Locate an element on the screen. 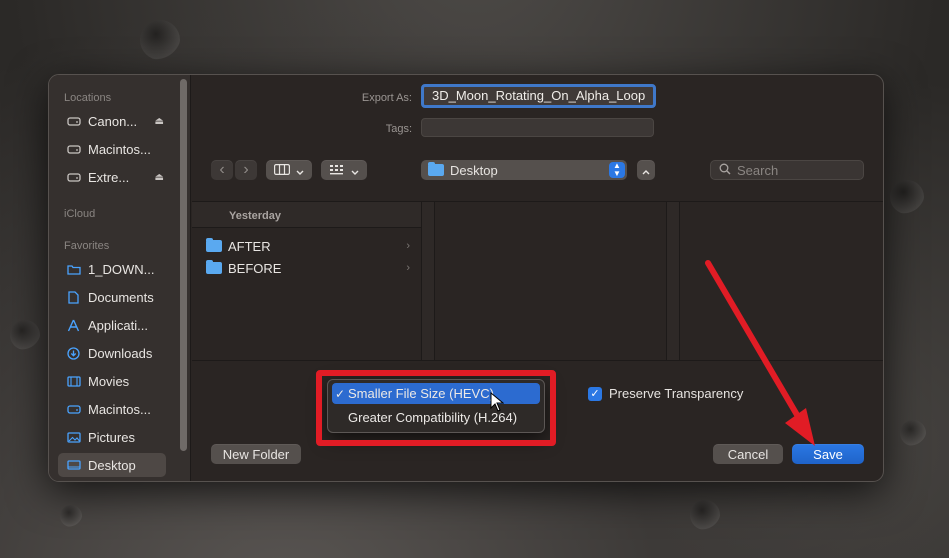 The height and width of the screenshot is (558, 949). preserve-transparency-option: ✓ Preserve Transparency is located at coordinates (665, 393).